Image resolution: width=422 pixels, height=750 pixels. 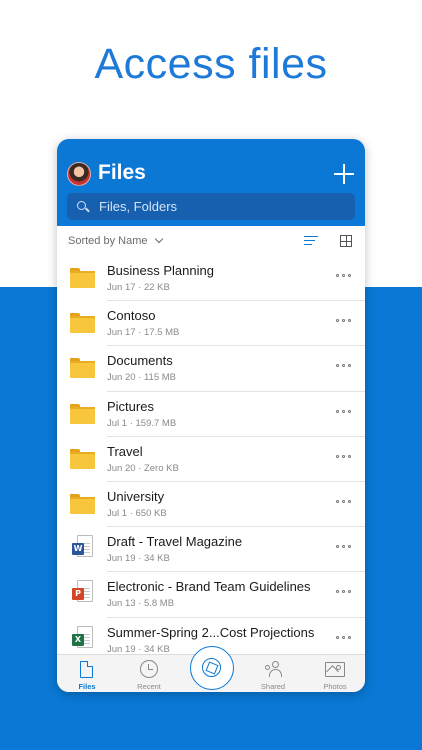 What do you see at coordinates (142, 378) in the screenshot?
I see `file-meta: Jun 20 · 115 MB` at bounding box center [142, 378].